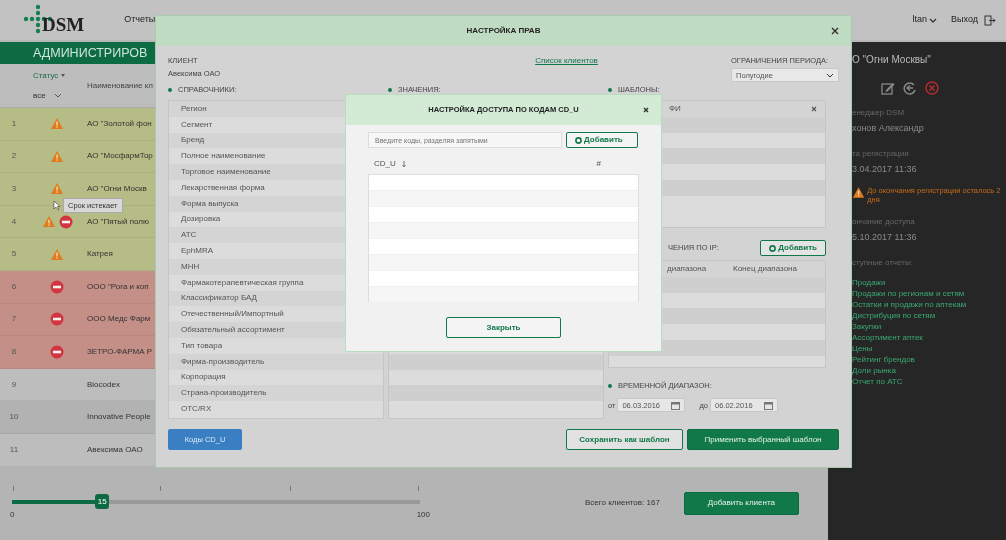 This screenshot has width=1006, height=540. I want to click on list-item: ОТС/RX, so click(276, 409).